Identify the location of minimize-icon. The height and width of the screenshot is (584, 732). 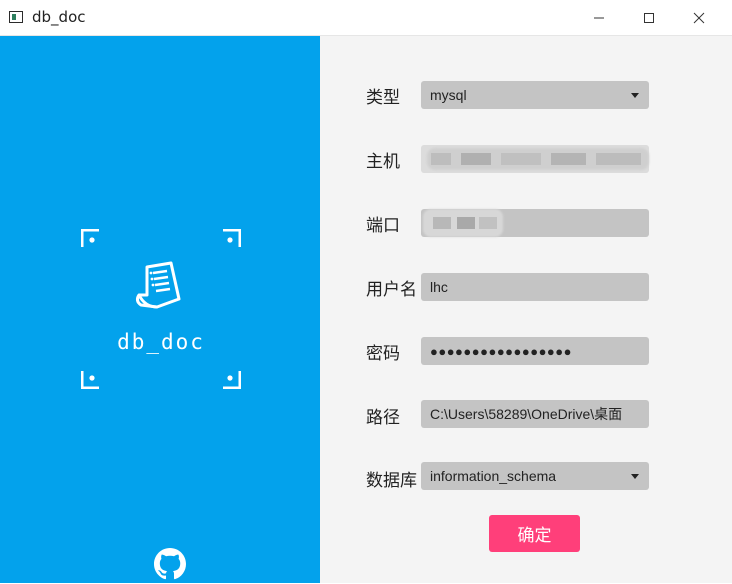
(599, 17).